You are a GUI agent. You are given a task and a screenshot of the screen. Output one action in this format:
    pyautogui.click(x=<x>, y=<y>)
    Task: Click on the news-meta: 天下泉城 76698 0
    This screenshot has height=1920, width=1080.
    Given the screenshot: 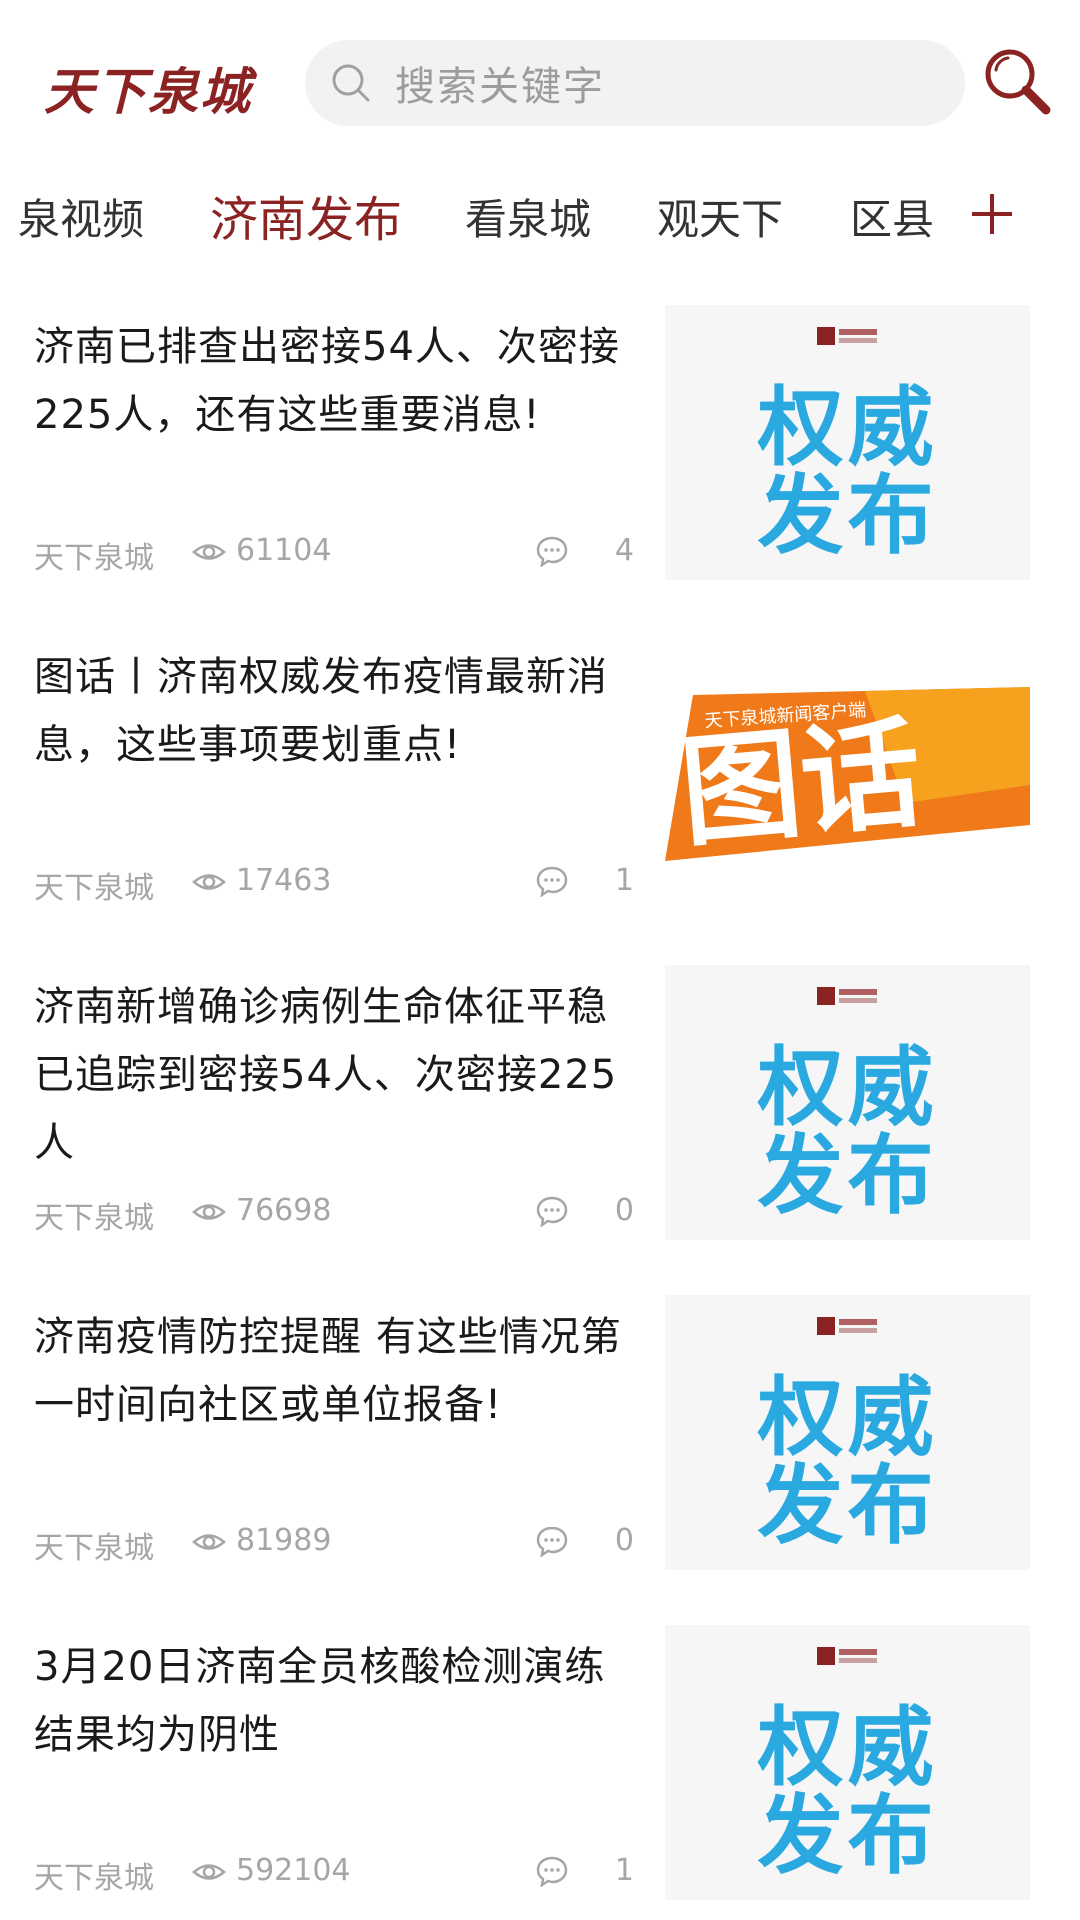 What is the action you would take?
    pyautogui.click(x=334, y=1214)
    